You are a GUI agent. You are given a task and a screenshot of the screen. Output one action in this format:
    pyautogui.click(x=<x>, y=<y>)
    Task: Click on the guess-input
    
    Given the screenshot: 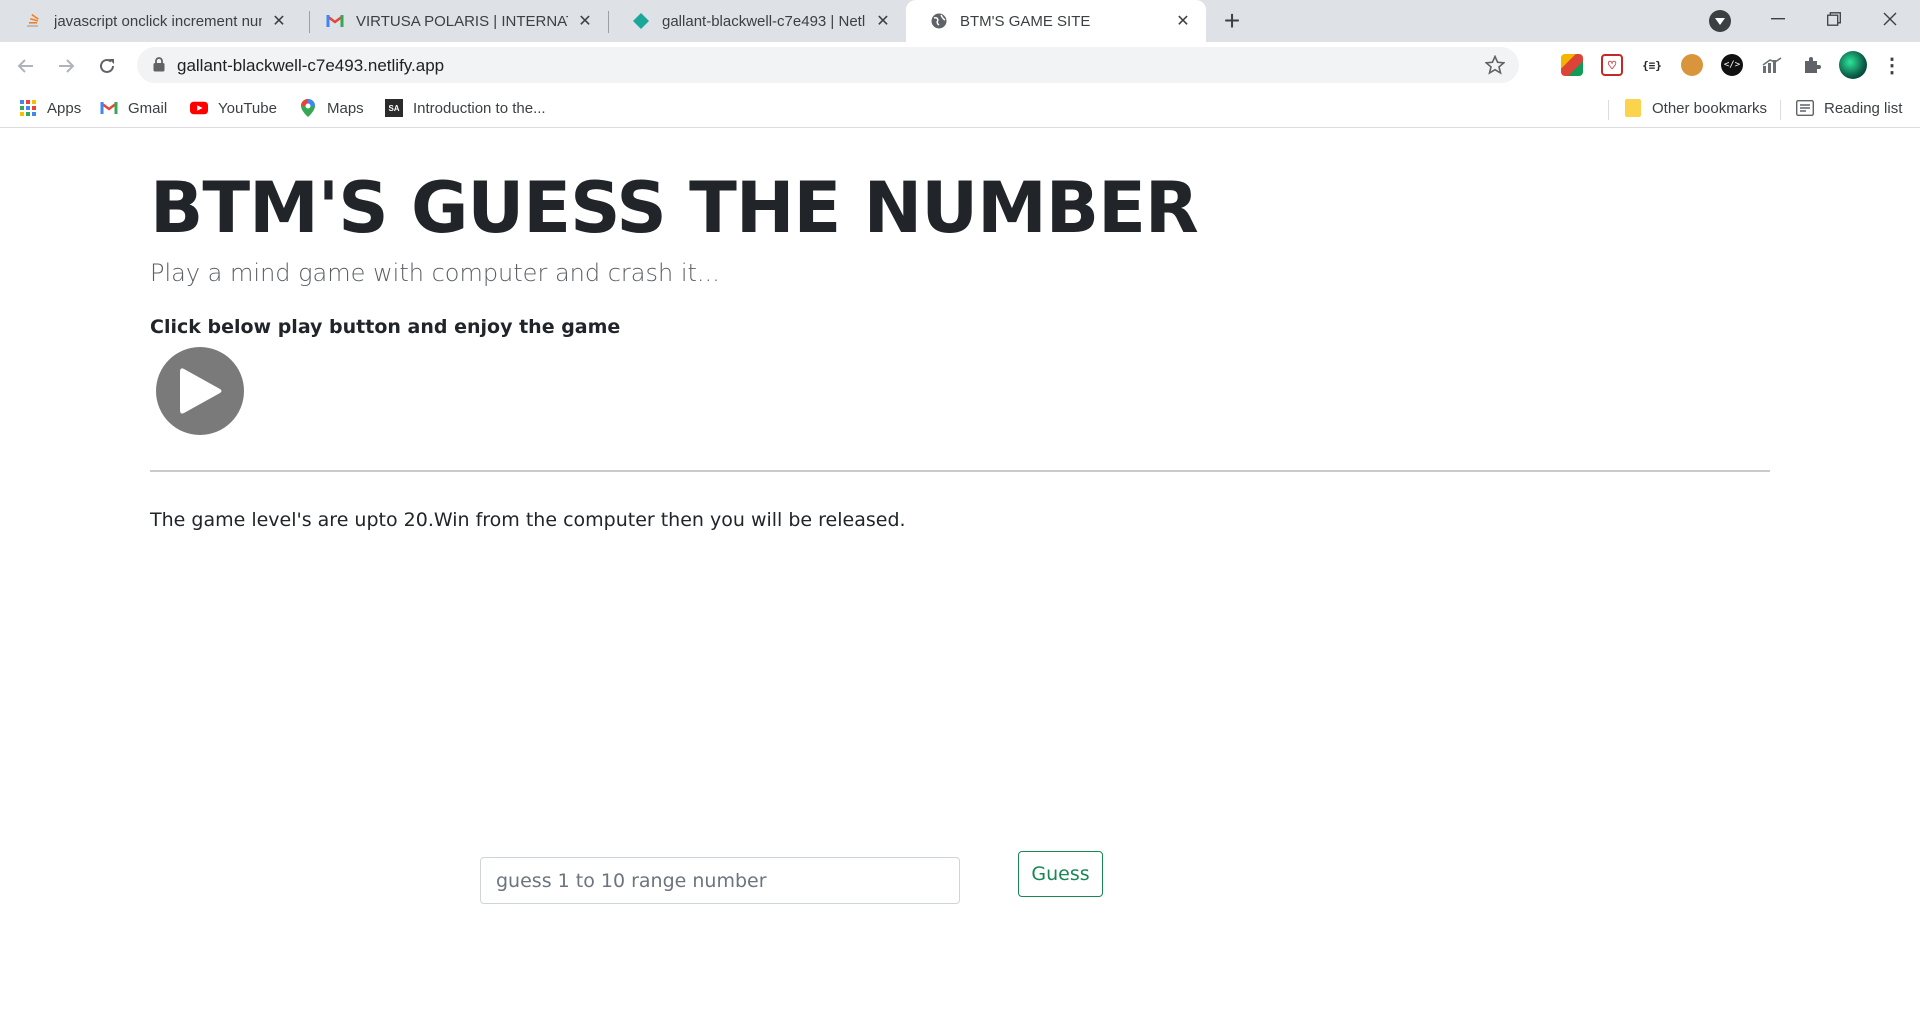 What is the action you would take?
    pyautogui.click(x=720, y=880)
    